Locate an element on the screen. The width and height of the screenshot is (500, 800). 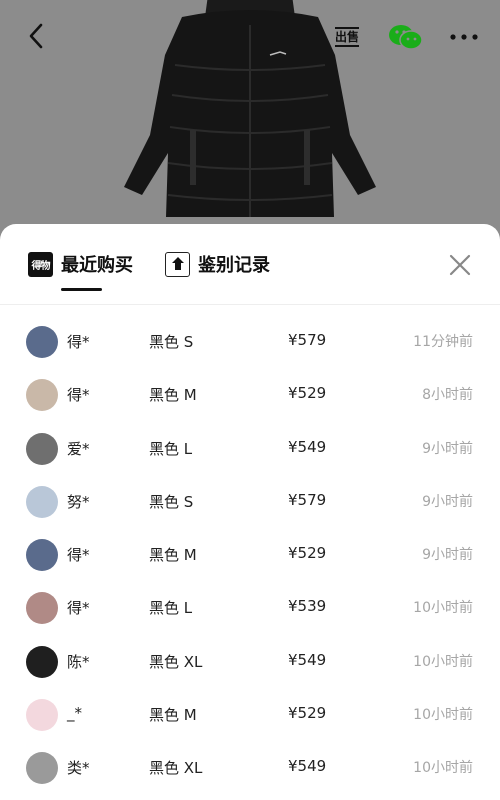
back-button is located at coordinates (36, 36).